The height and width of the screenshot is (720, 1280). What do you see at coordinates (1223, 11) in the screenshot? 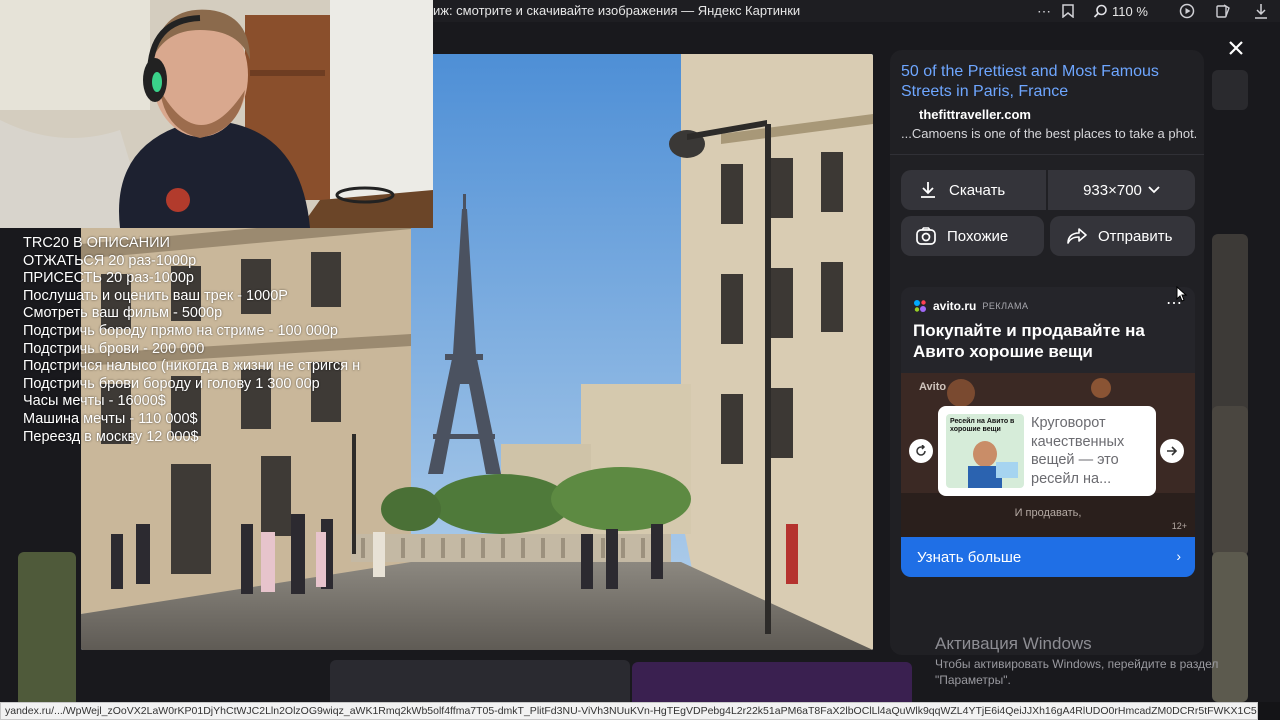
I see `notes-icon` at bounding box center [1223, 11].